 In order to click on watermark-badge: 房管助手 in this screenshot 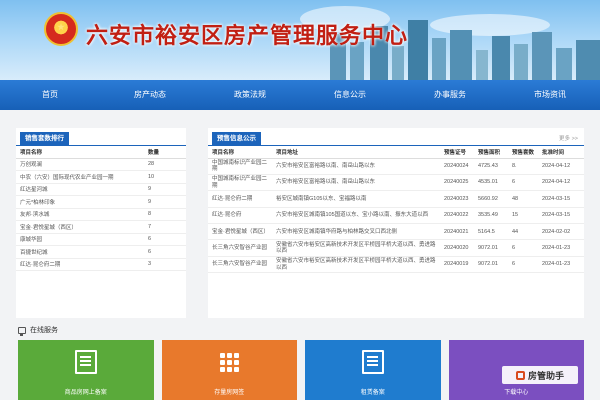, I will do `click(540, 375)`.